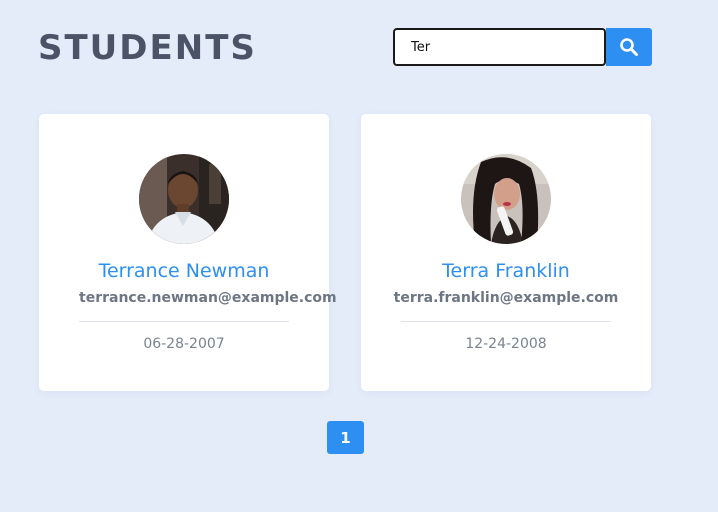  Describe the element at coordinates (208, 298) in the screenshot. I see `student-email: terrance.newman@example.com` at that location.